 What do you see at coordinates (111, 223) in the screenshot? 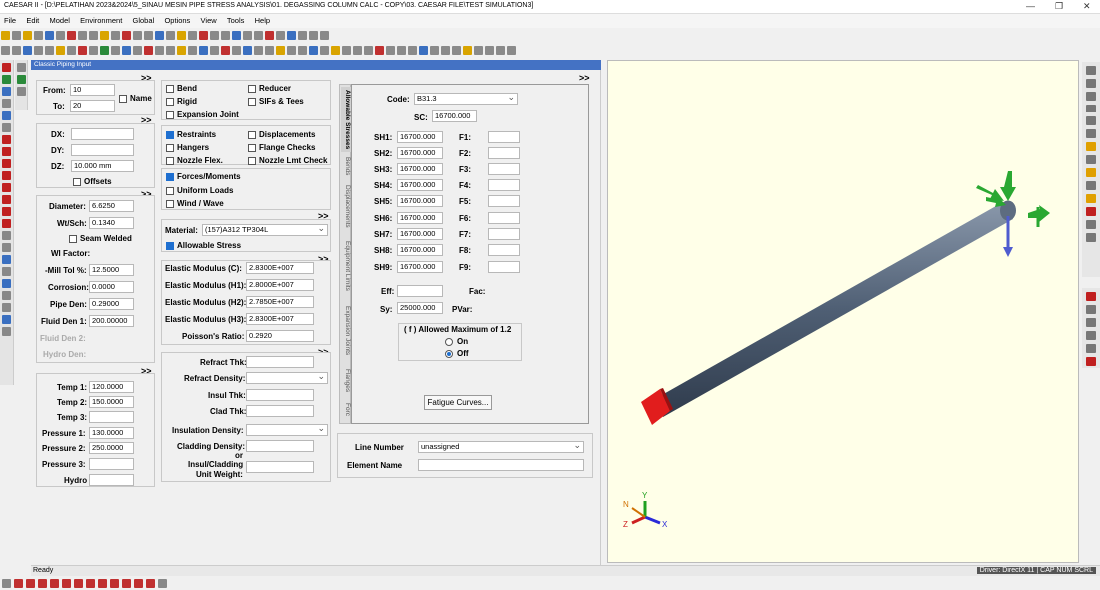
I see `wtsch-input: 0.1340` at bounding box center [111, 223].